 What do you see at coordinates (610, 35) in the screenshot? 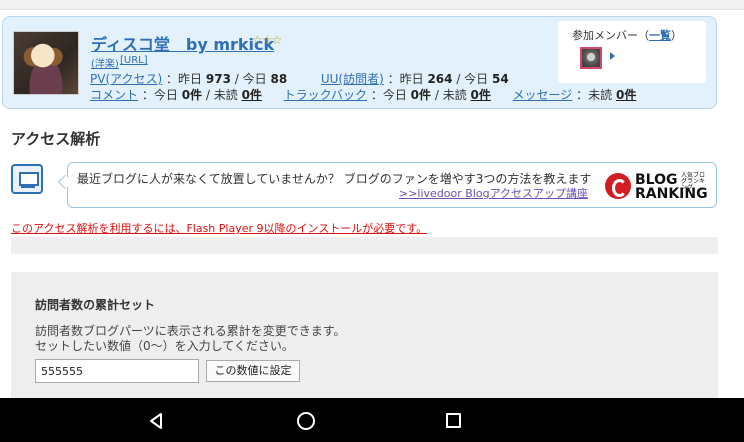
I see `member-label-text: 参加メンバー（` at bounding box center [610, 35].